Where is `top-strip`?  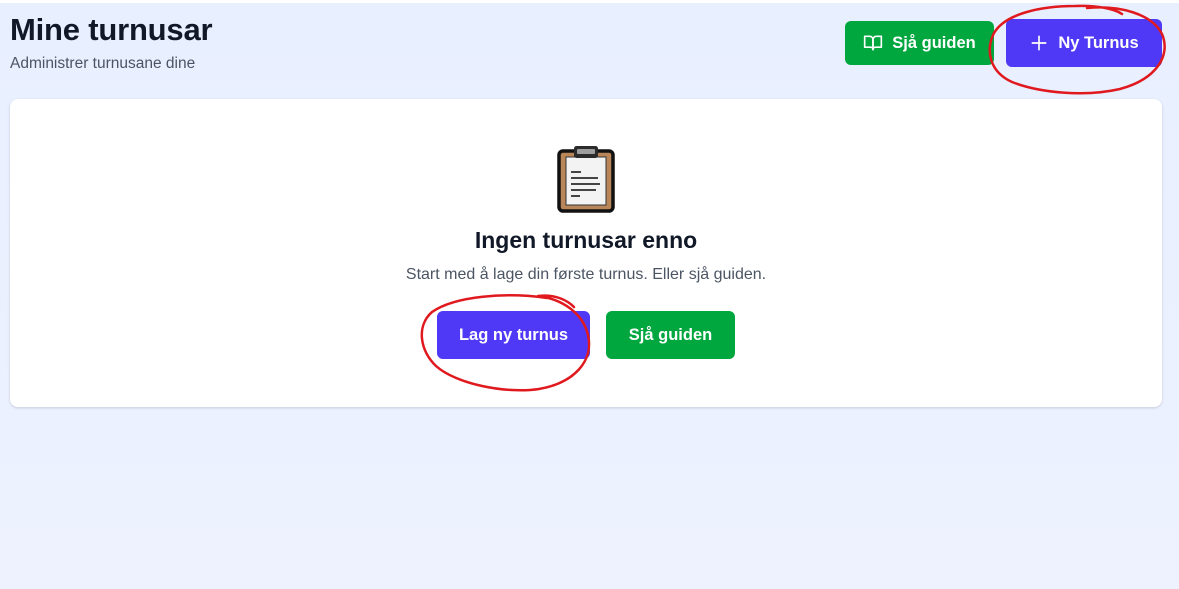
top-strip is located at coordinates (589, 1).